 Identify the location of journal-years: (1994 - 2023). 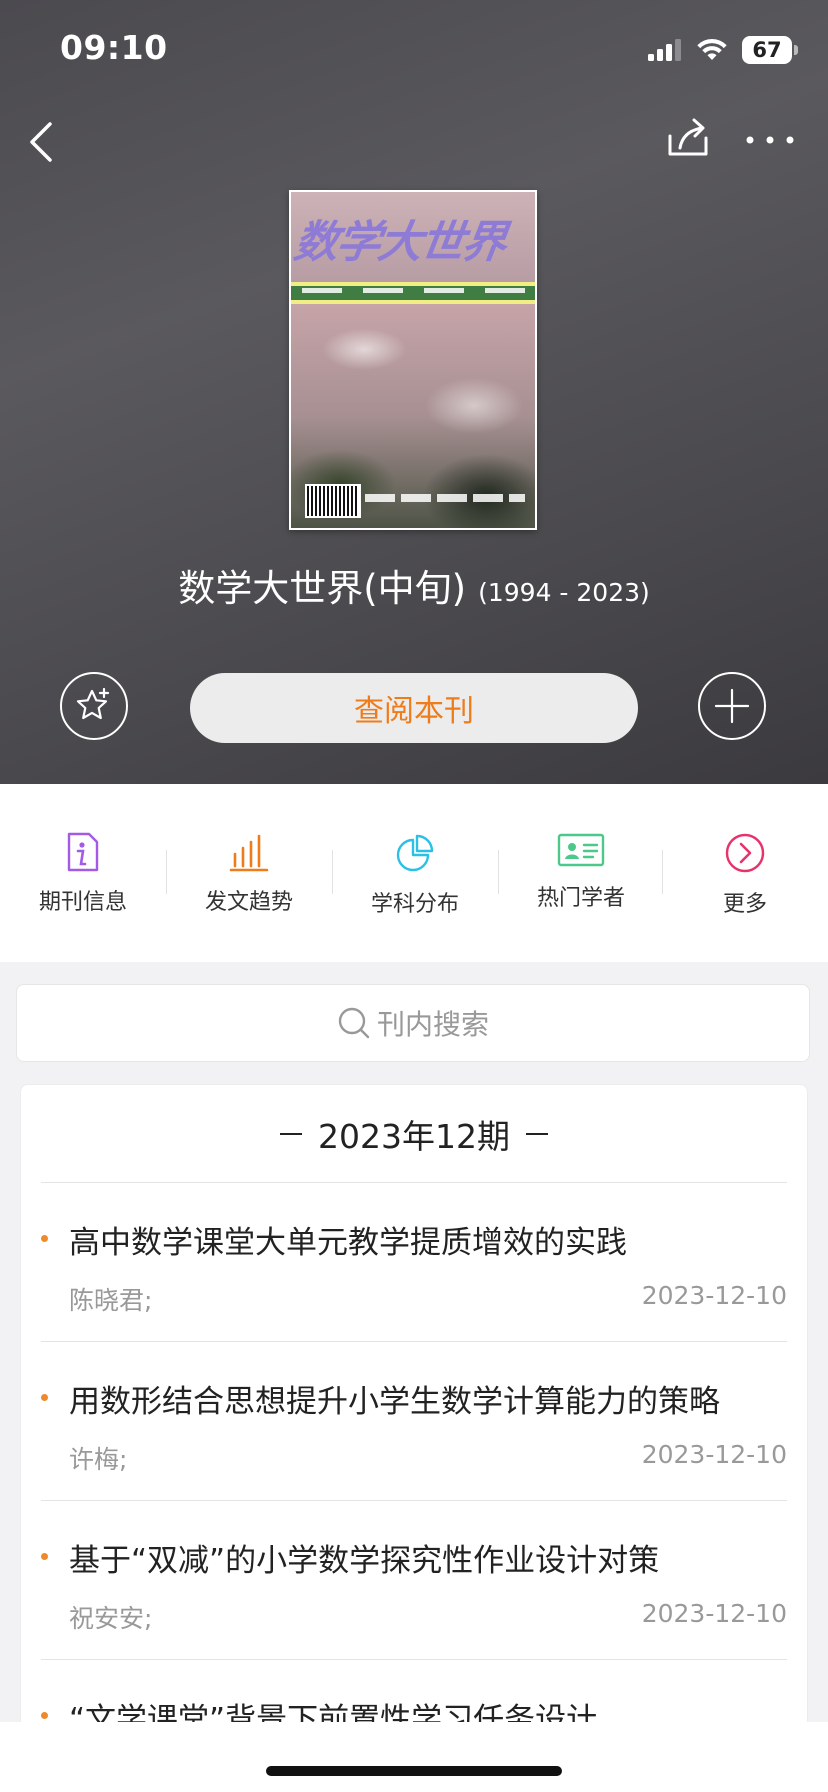
(564, 592).